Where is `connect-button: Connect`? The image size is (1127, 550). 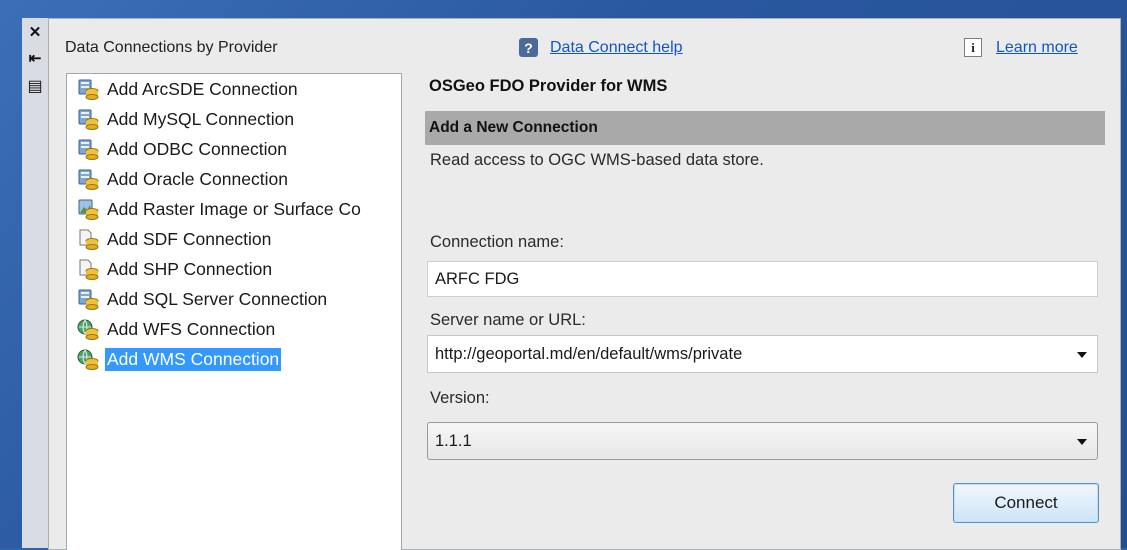 connect-button: Connect is located at coordinates (1026, 503).